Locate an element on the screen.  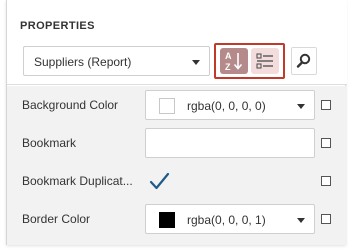
border-color-editor: rgba(0, 0, 0, 1) is located at coordinates (230, 219).